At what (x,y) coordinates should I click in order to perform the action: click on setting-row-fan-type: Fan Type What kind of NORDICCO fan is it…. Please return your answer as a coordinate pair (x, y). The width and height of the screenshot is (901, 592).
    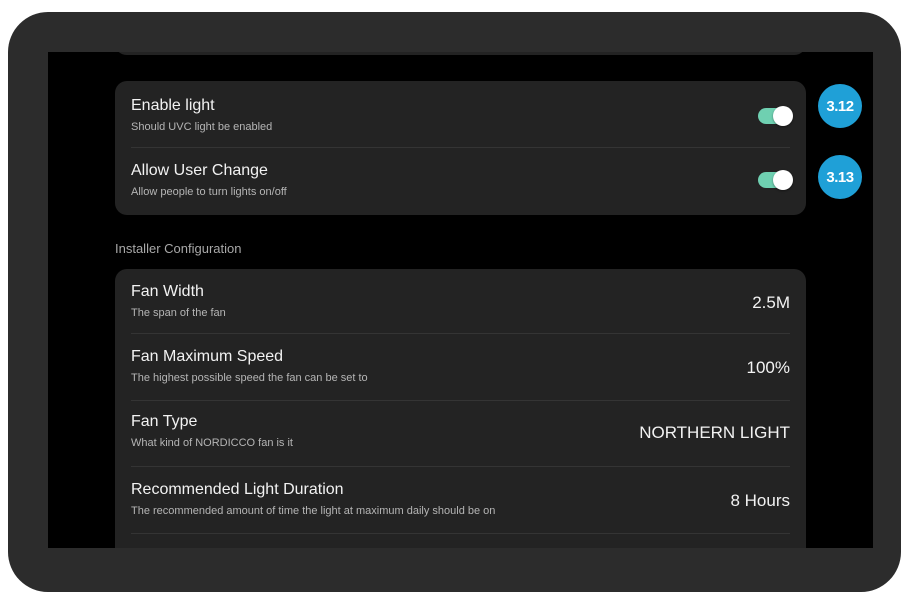
    Looking at the image, I should click on (460, 433).